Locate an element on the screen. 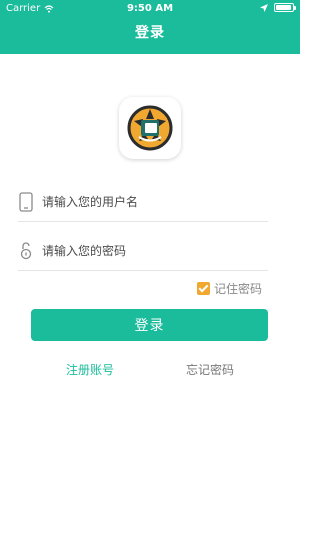 The image size is (320, 533). lock-icon is located at coordinates (26, 251).